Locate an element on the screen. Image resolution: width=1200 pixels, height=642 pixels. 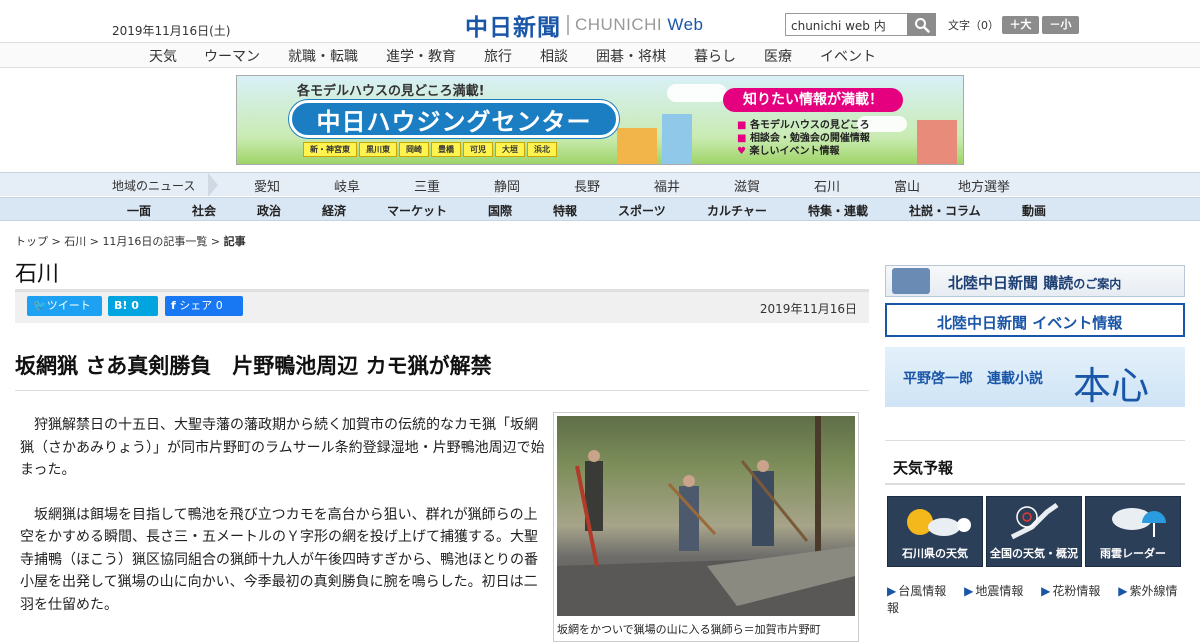
tweet-button: 🐦ツイート is located at coordinates (64, 306).